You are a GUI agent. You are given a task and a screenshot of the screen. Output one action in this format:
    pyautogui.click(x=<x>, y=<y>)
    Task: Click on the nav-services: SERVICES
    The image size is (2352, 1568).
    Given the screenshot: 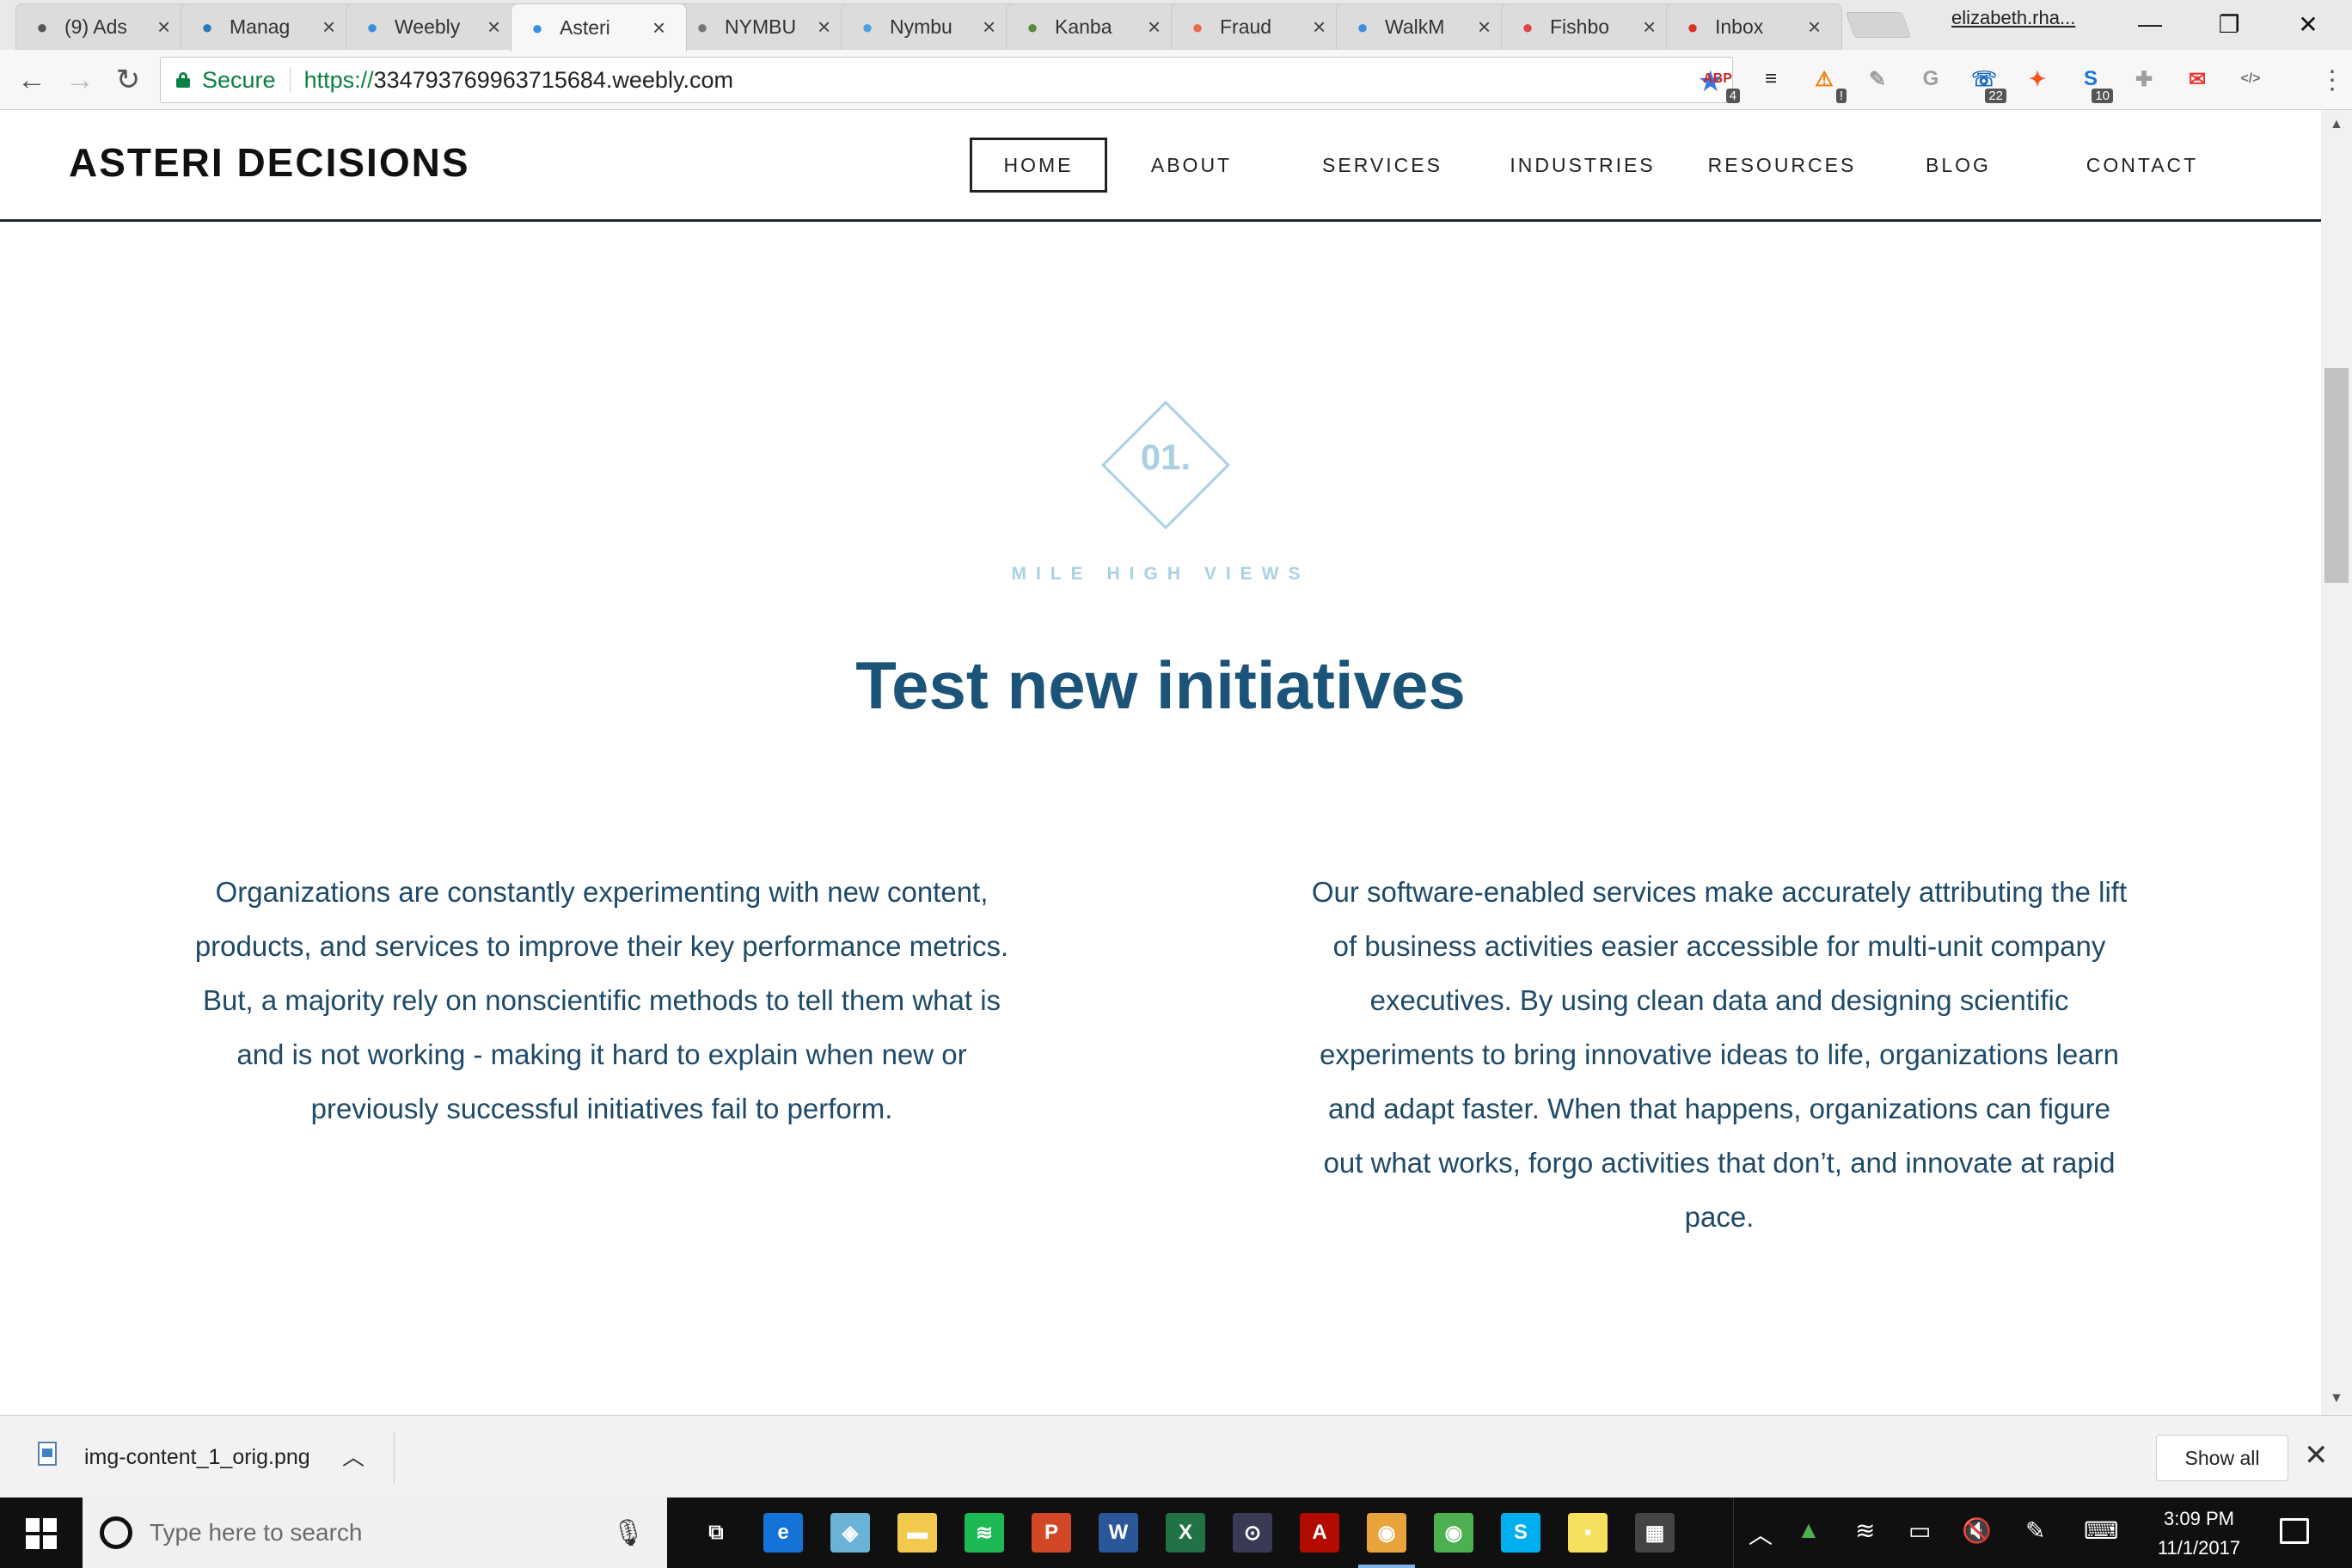 What is the action you would take?
    pyautogui.click(x=1382, y=165)
    